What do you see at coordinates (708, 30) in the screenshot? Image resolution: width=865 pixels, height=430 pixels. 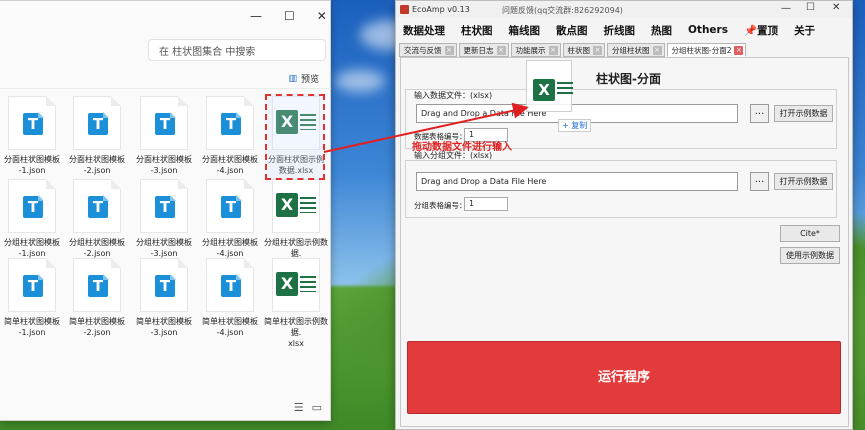 I see `menu-item: Others` at bounding box center [708, 30].